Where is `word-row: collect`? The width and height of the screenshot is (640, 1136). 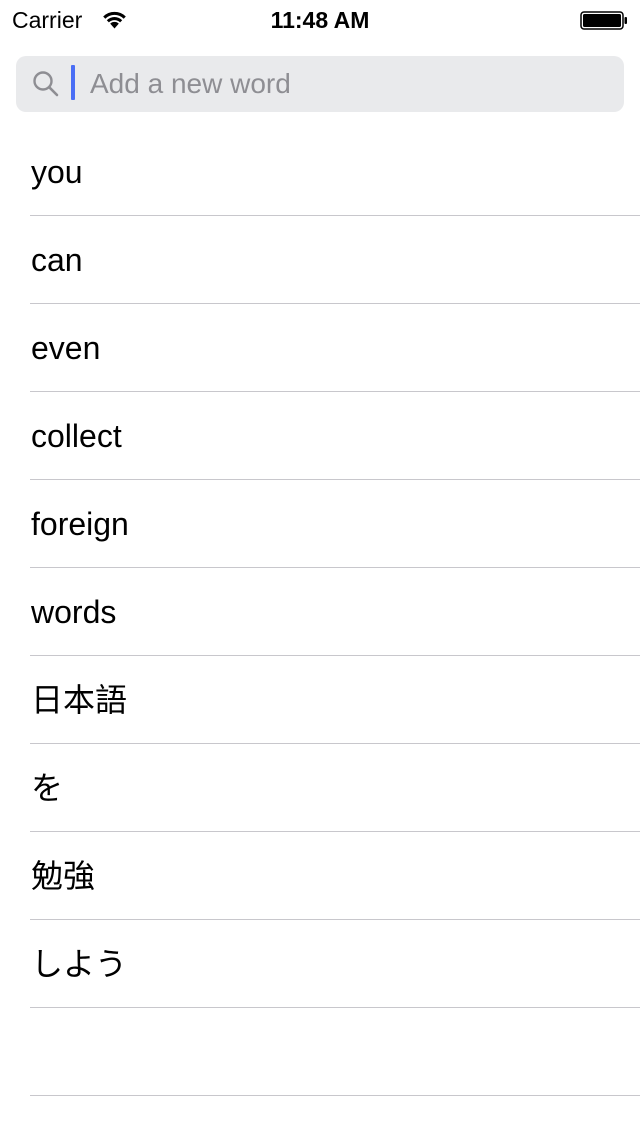
word-row: collect is located at coordinates (320, 436).